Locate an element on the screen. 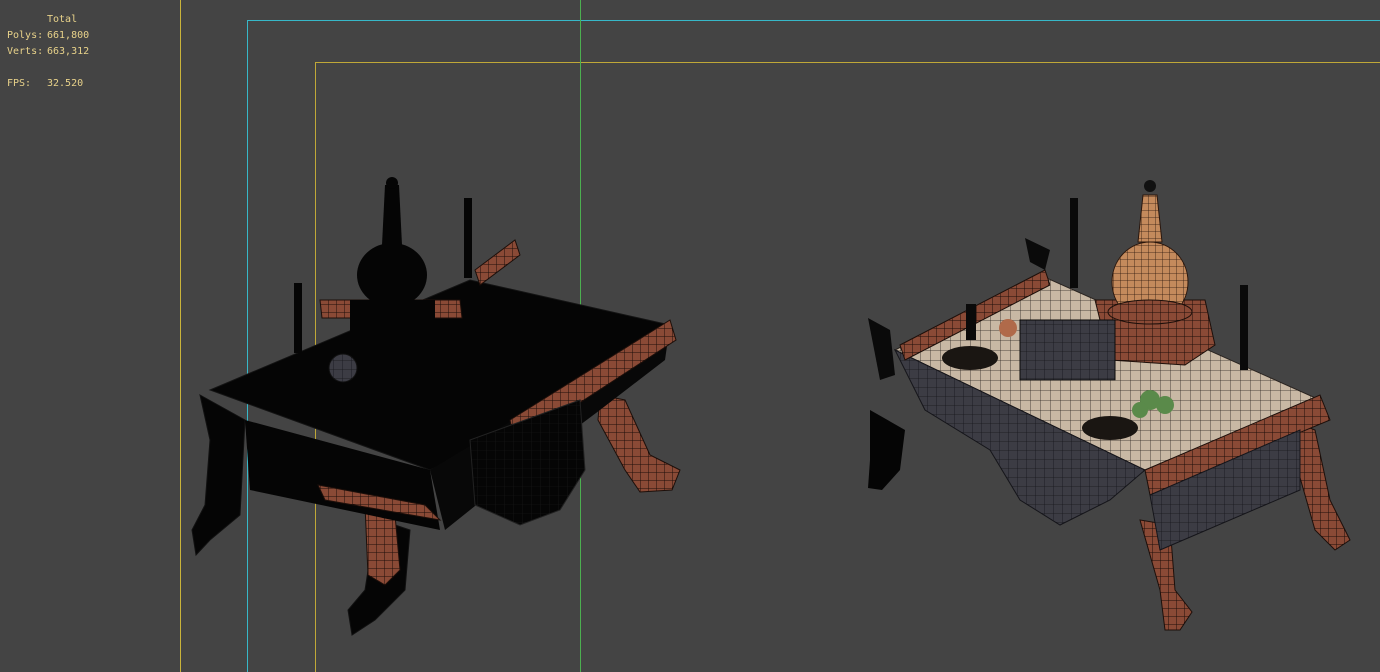 This screenshot has height=672, width=1380. stupa-ring is located at coordinates (1150, 312).